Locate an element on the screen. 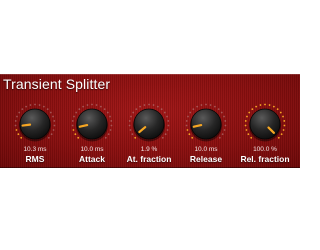  rms-knob is located at coordinates (35, 123).